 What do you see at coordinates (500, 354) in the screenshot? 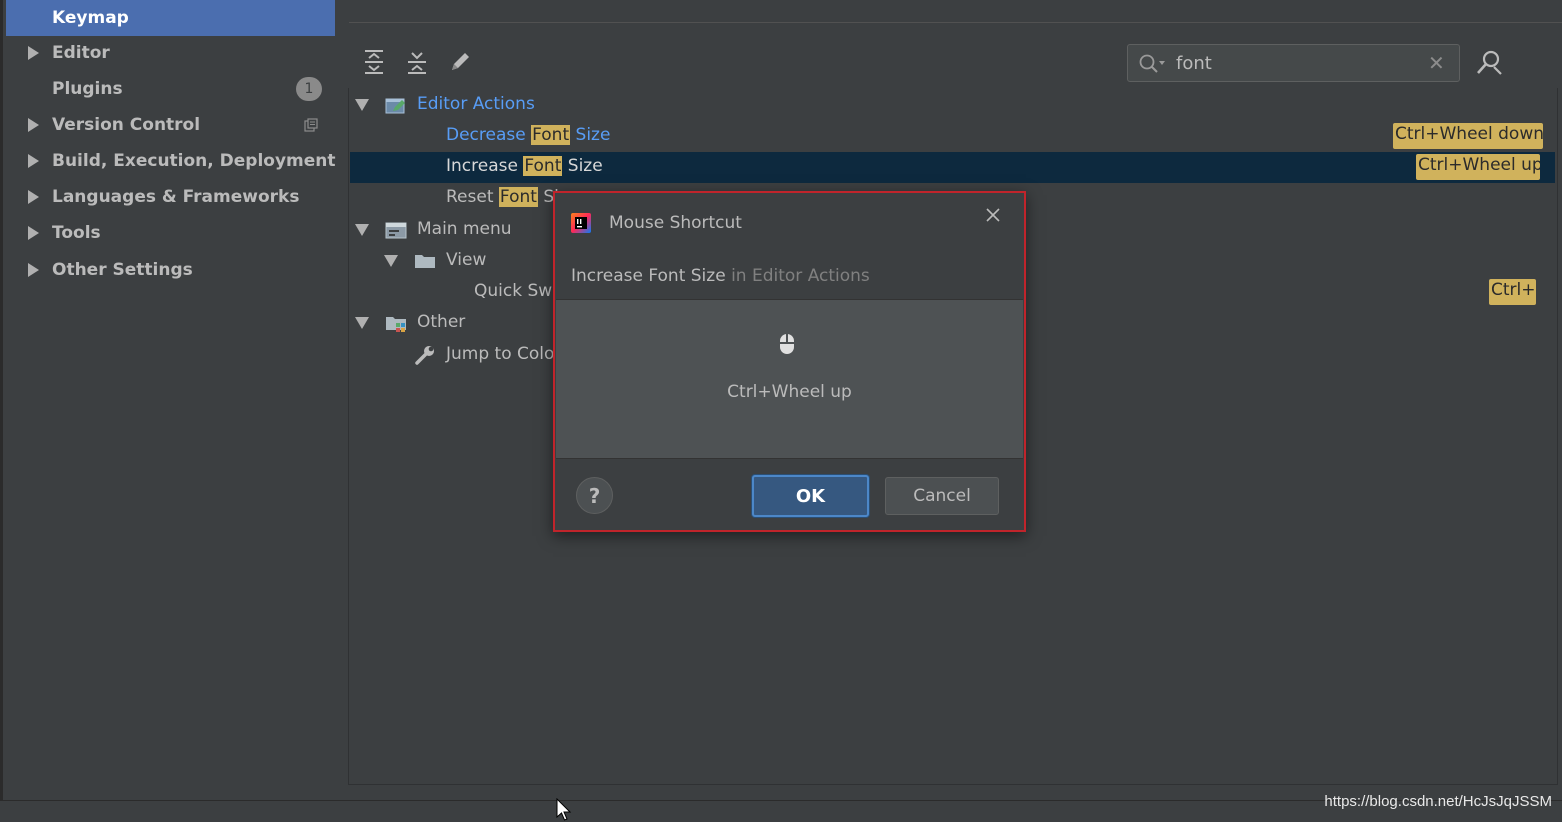
I see `tree-node-label: Jump to Colo` at bounding box center [500, 354].